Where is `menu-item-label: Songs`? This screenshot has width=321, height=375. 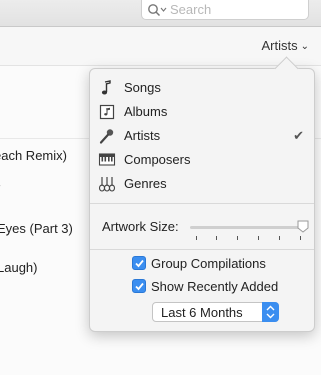
menu-item-label: Songs is located at coordinates (142, 87).